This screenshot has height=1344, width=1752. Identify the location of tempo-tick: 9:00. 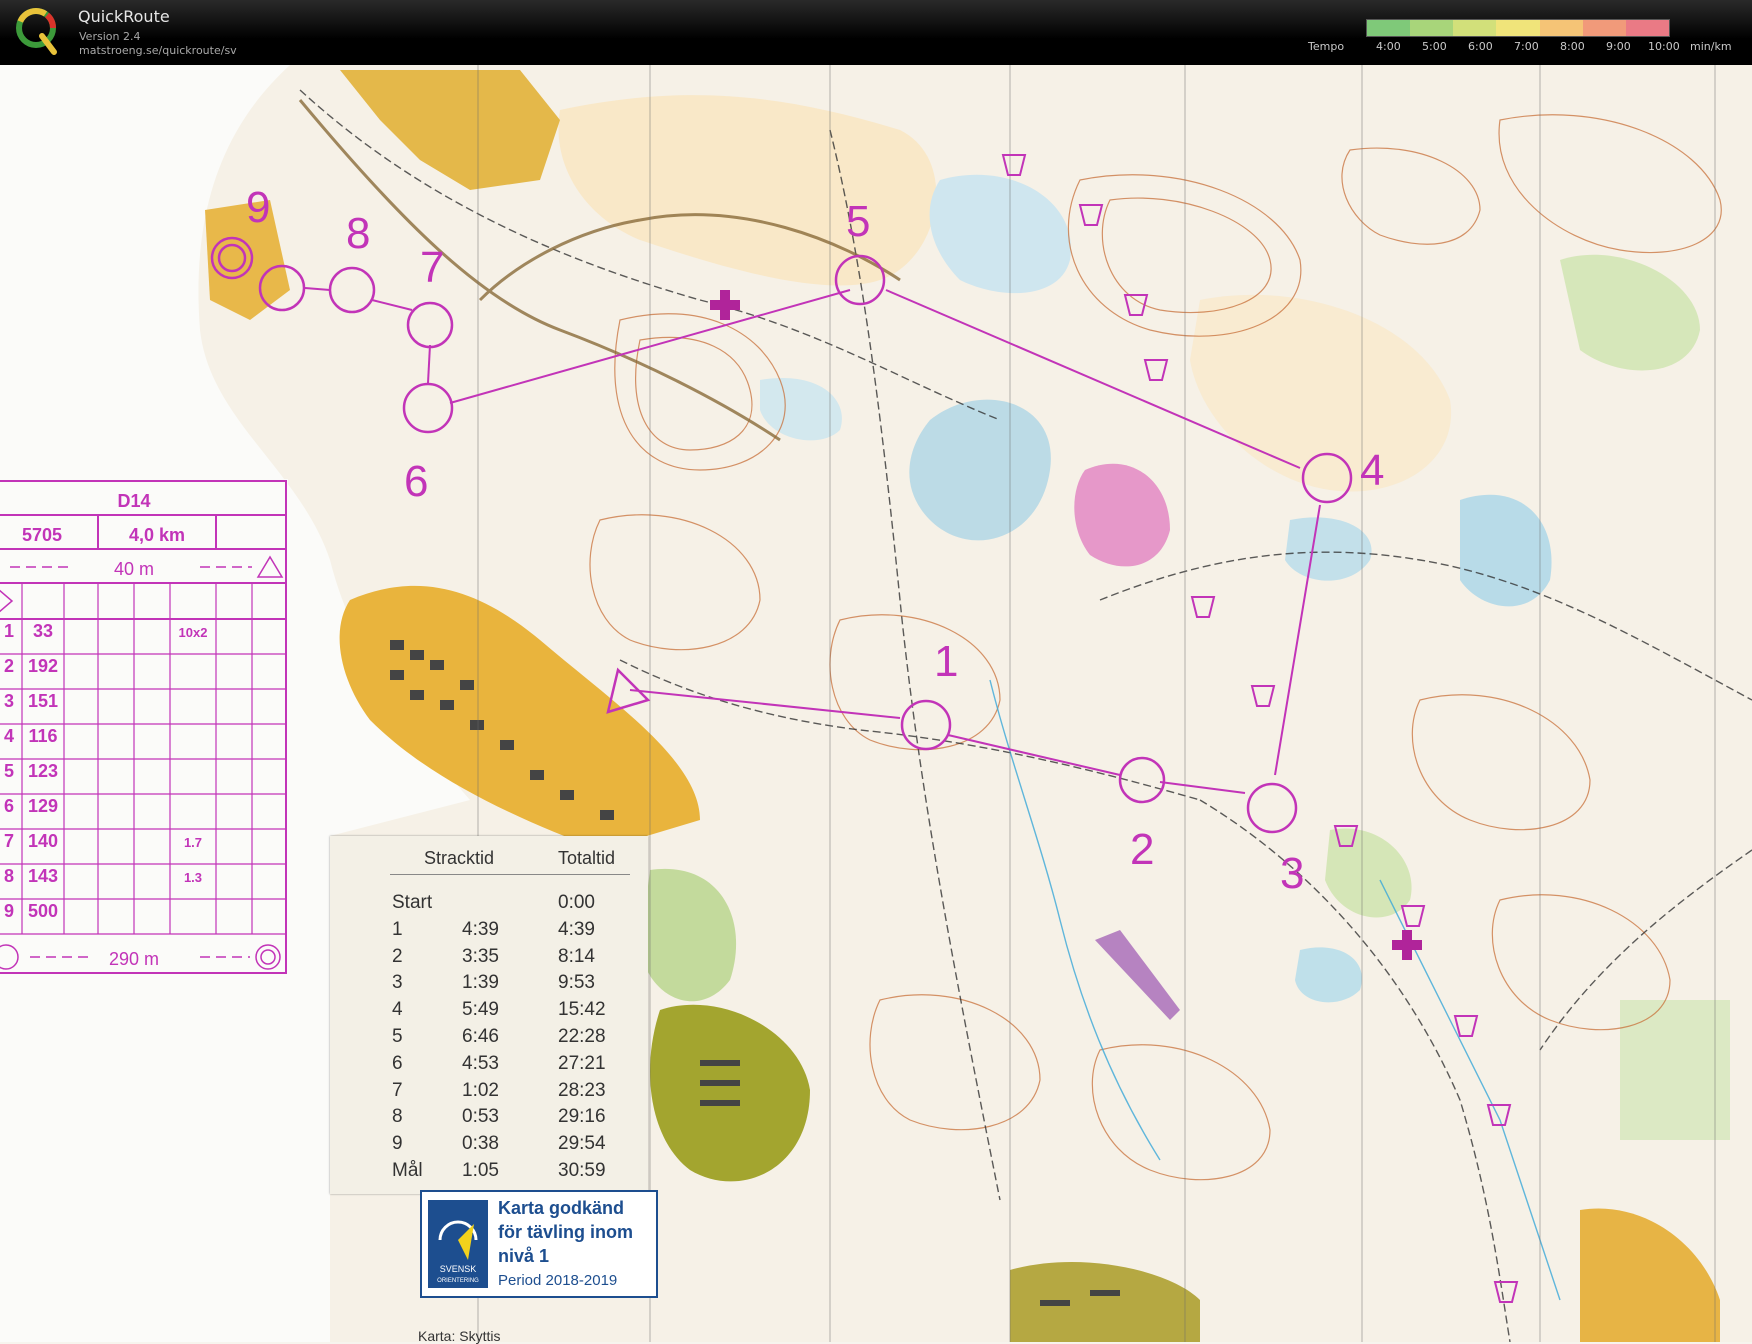
(1618, 46).